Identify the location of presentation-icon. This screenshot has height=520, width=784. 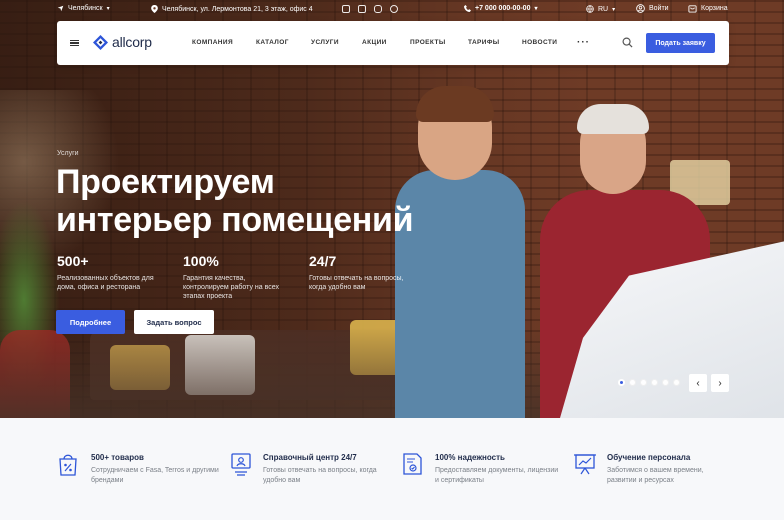
(585, 464).